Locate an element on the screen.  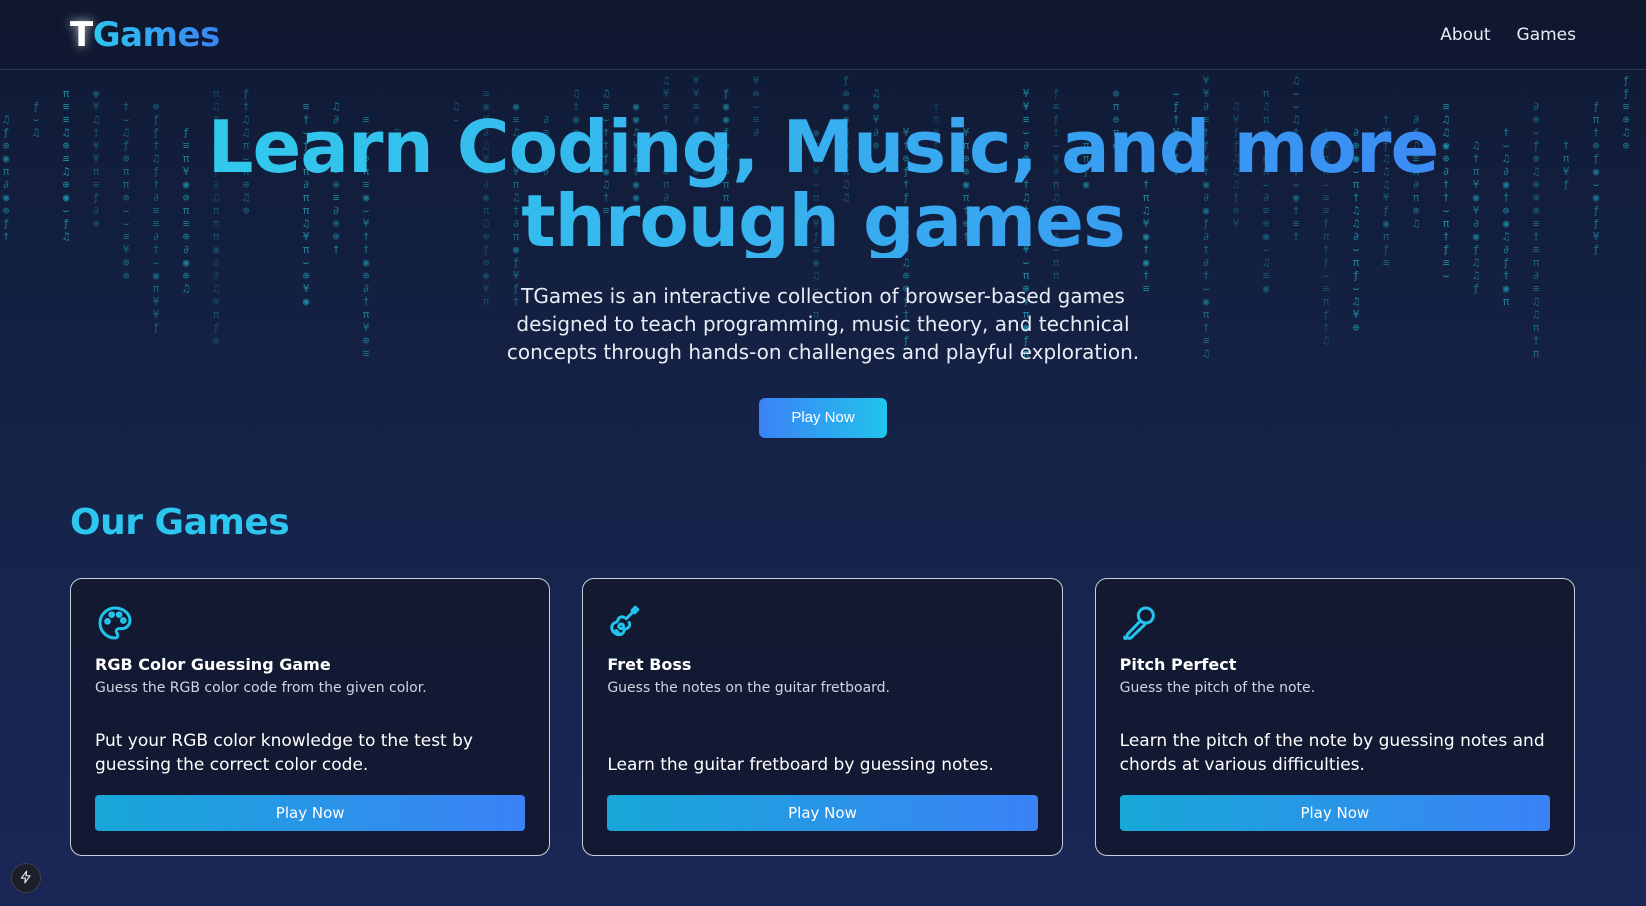
palette-icon is located at coordinates (310, 623).